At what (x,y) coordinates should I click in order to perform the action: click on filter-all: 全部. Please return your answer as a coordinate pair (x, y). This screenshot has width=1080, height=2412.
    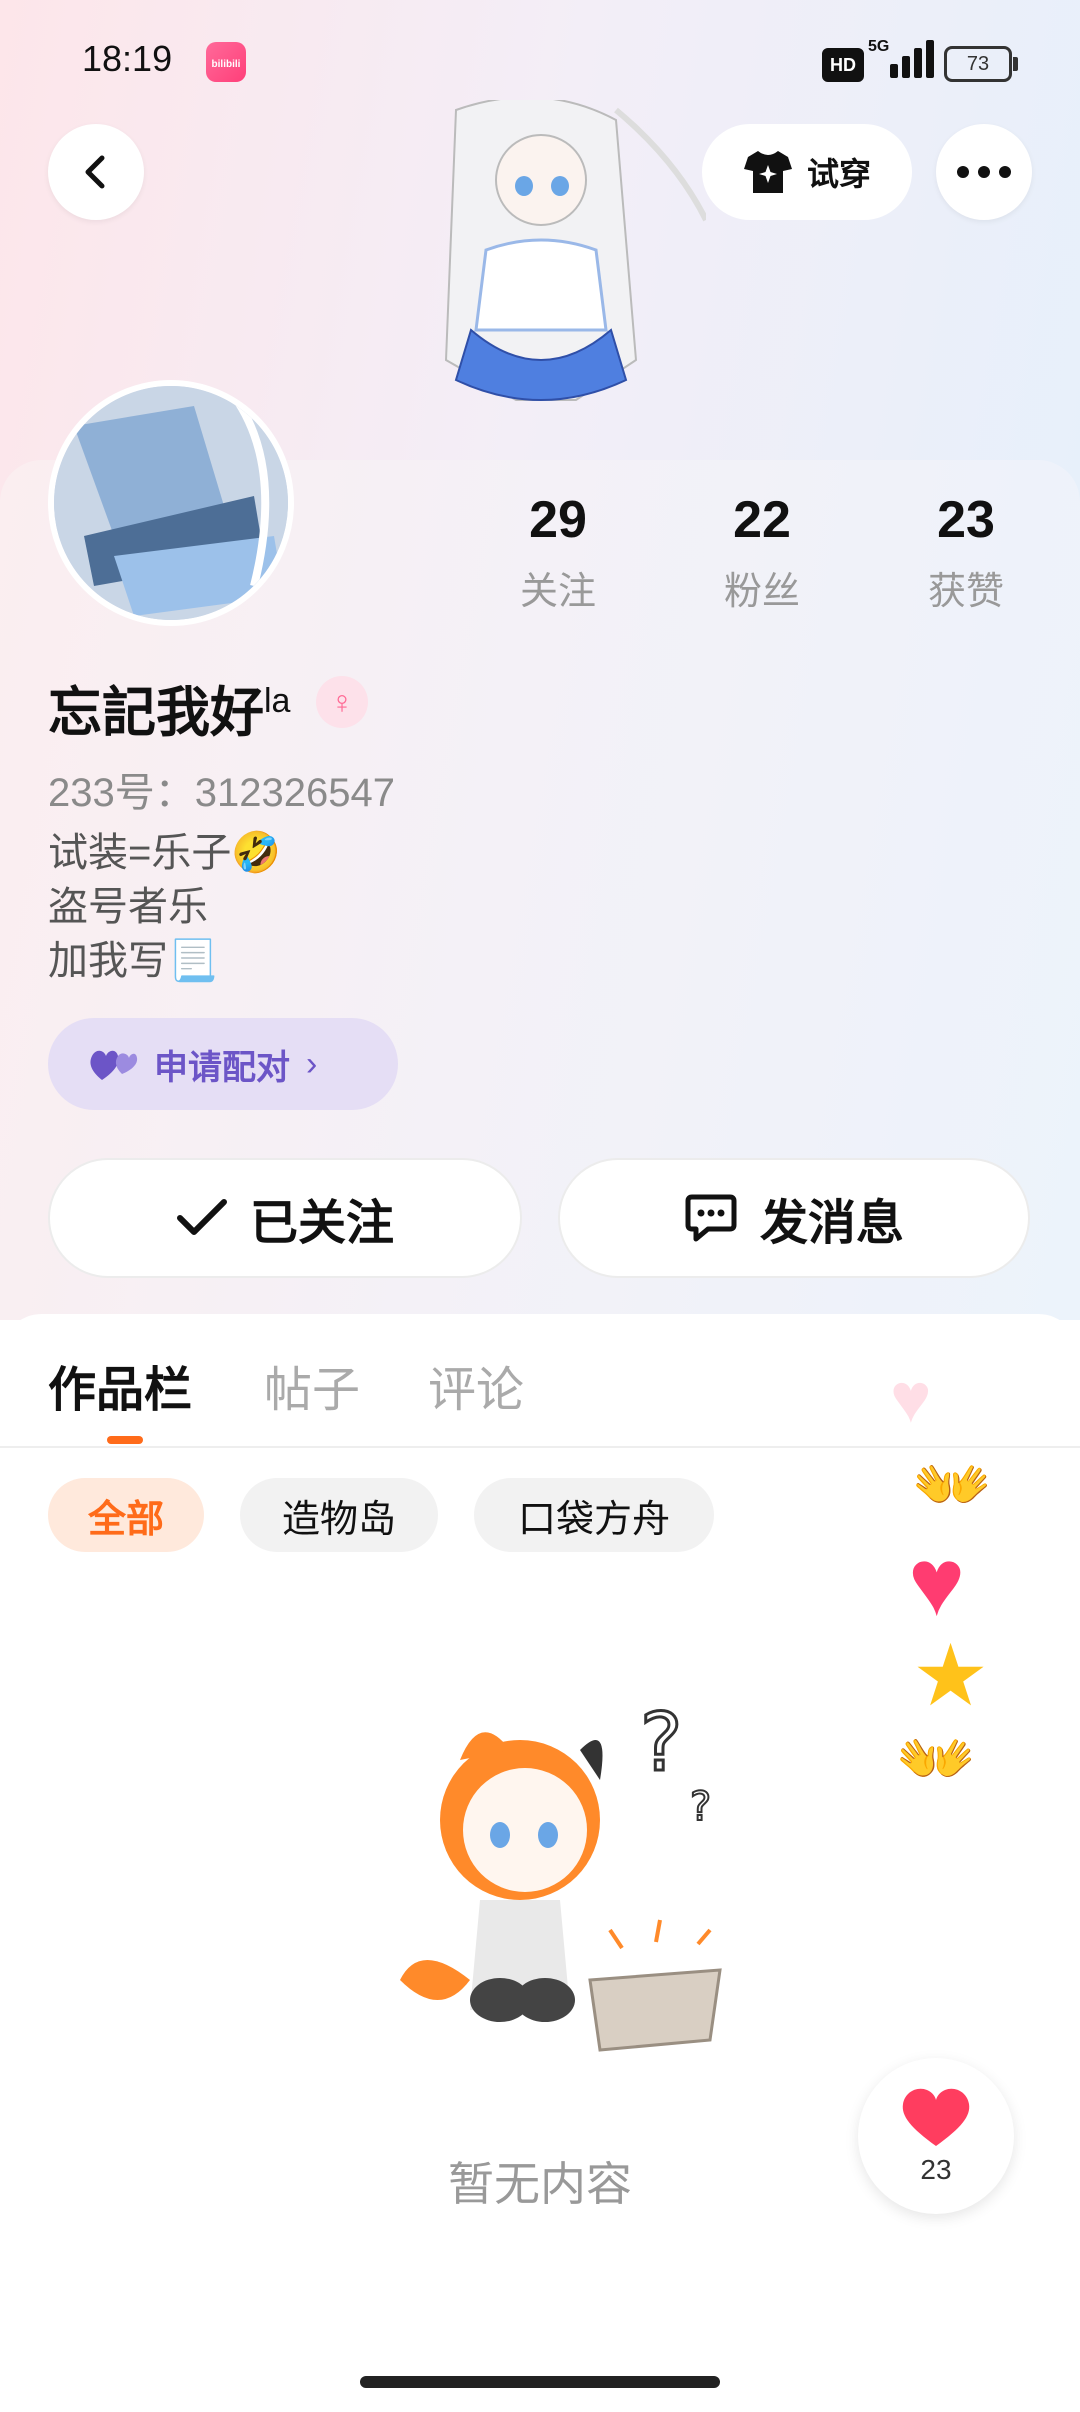
    Looking at the image, I should click on (126, 1515).